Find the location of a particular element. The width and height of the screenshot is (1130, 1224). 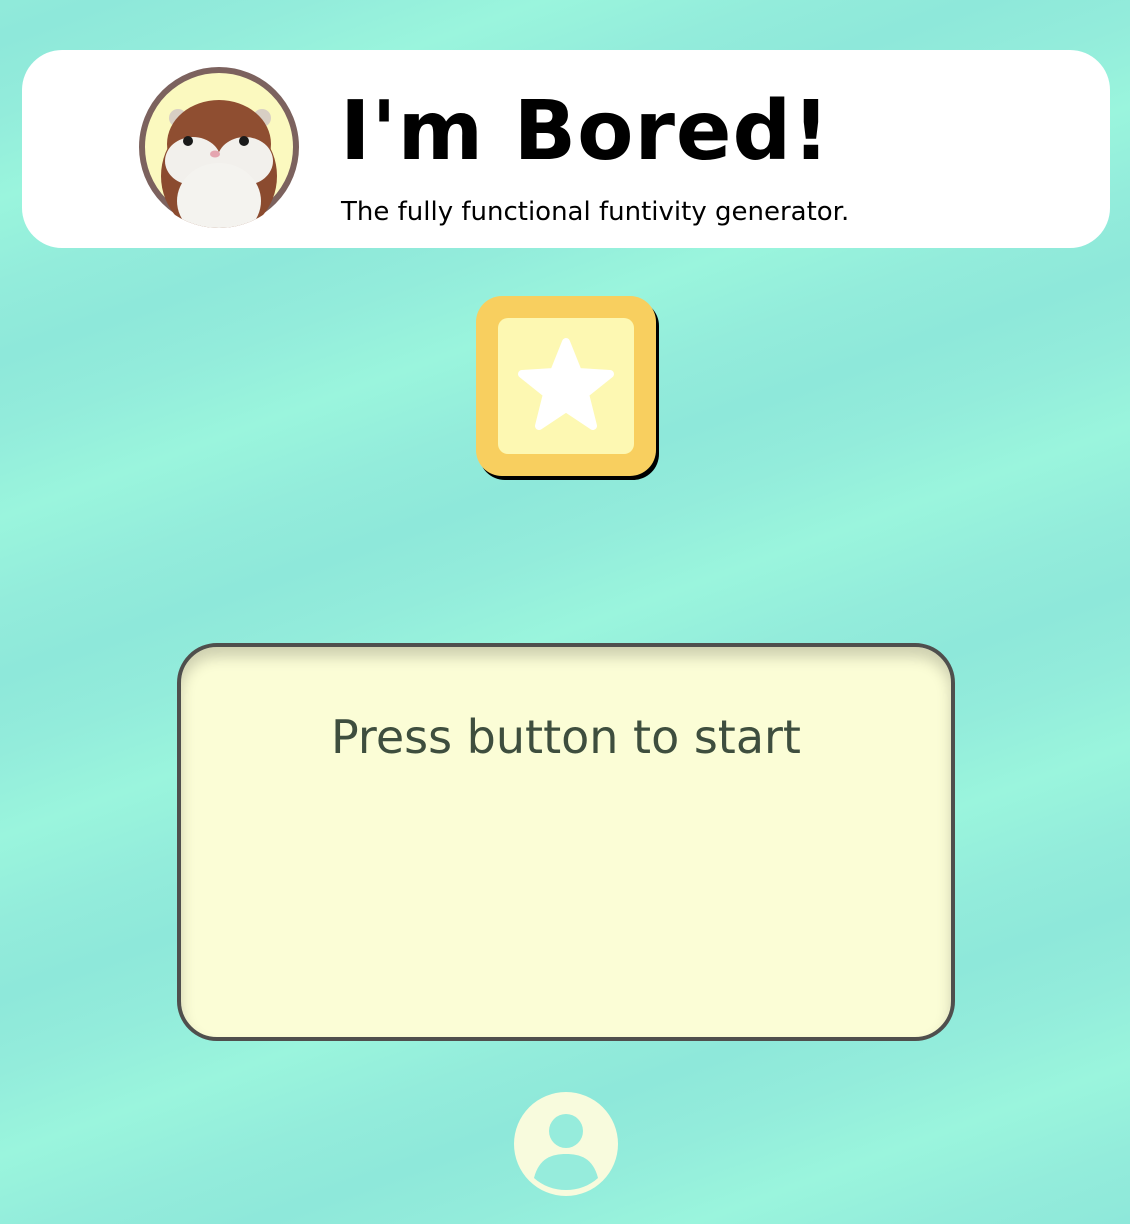

user-icon is located at coordinates (566, 1144).